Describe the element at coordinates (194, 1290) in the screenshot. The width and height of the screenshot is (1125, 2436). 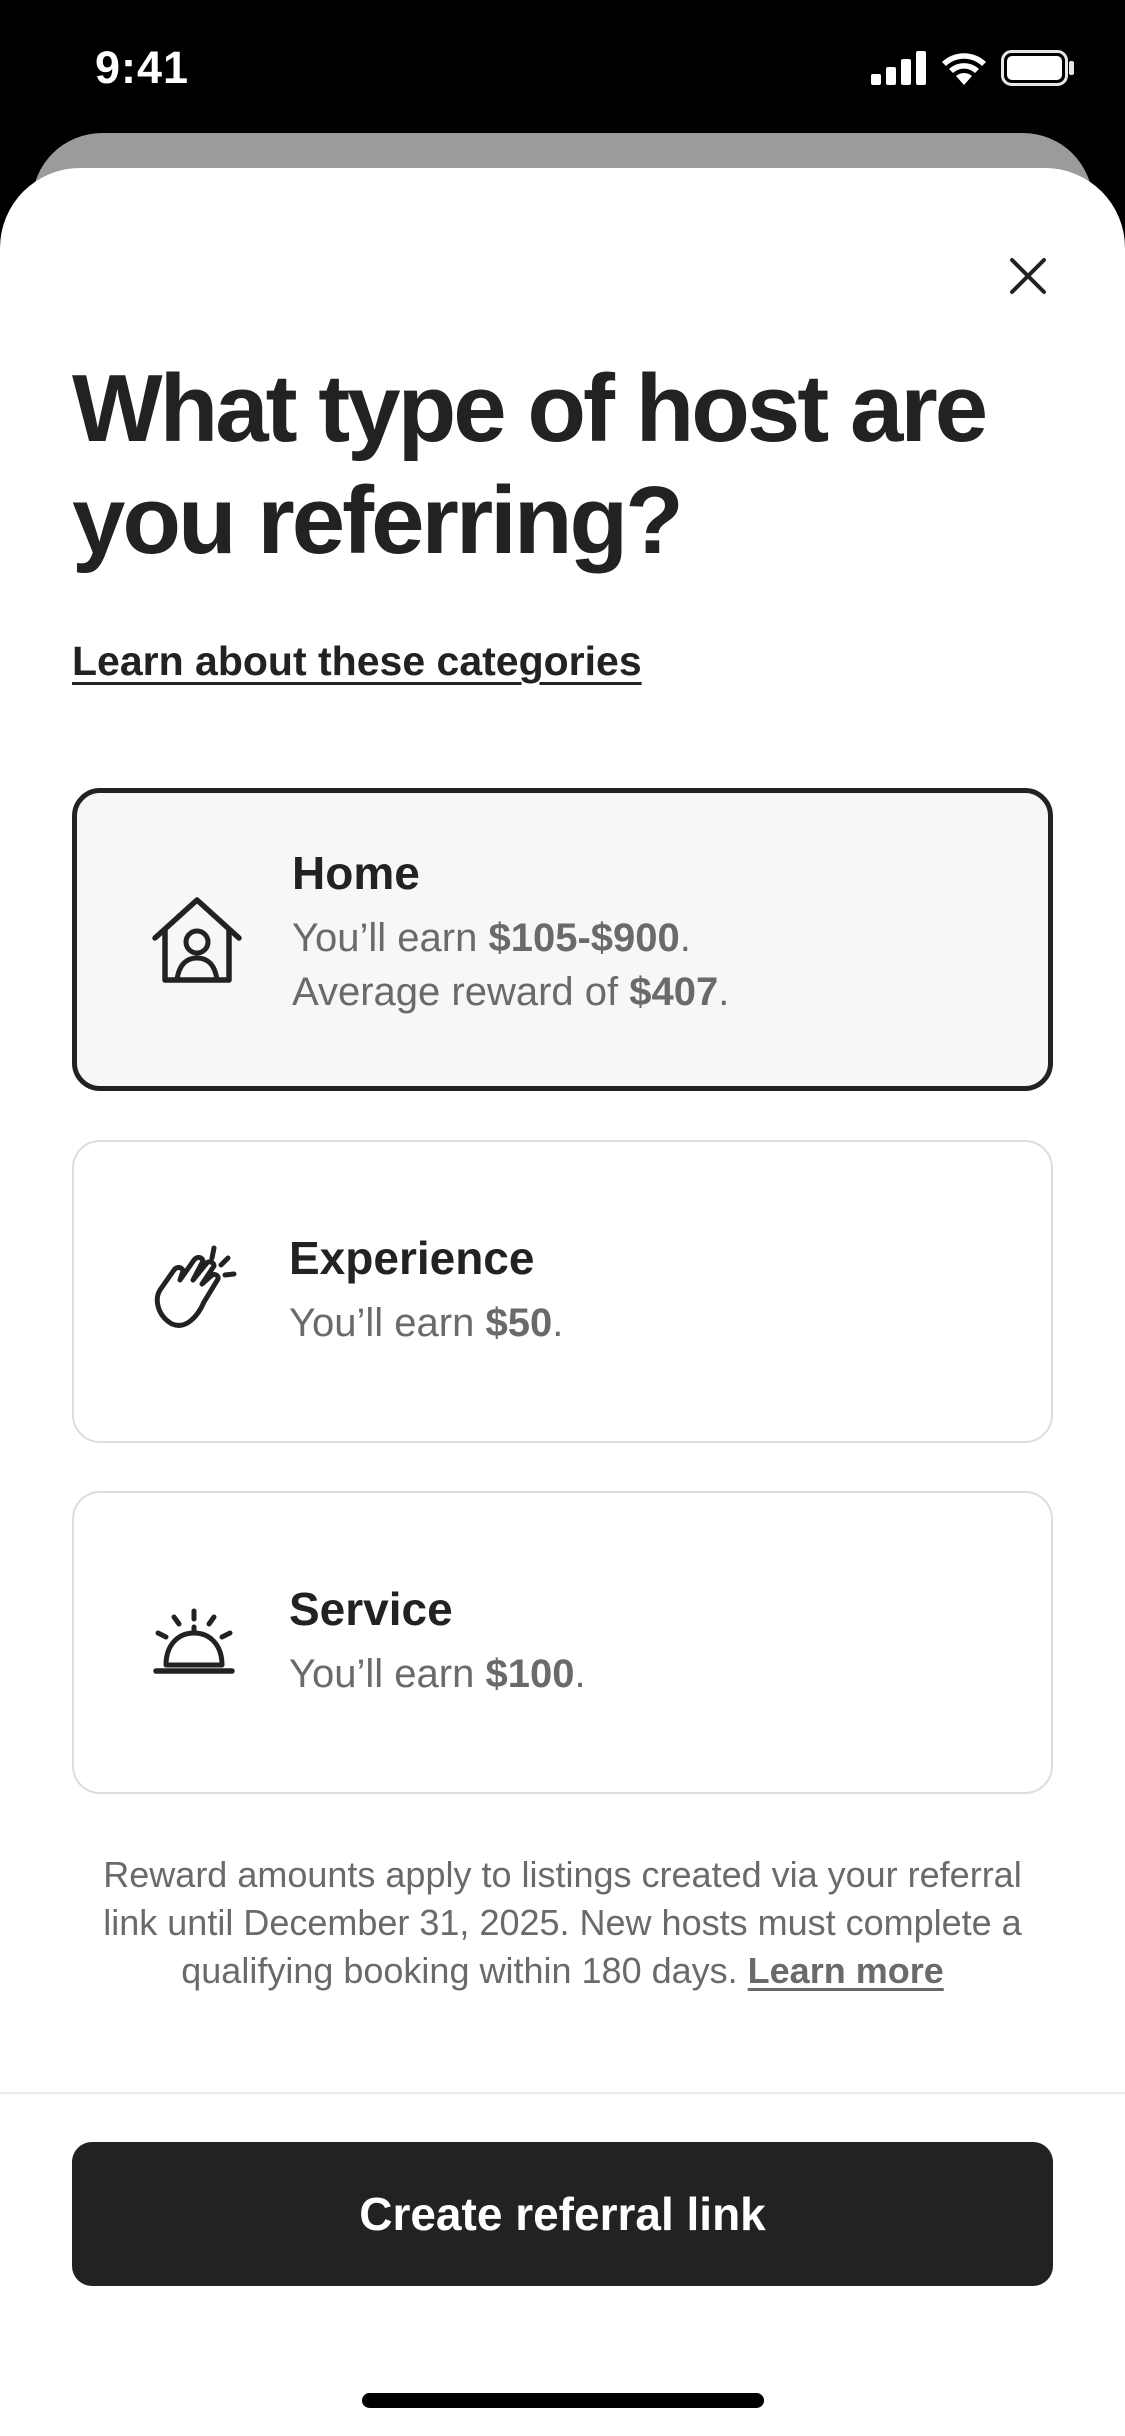
I see `waving-hand-icon` at that location.